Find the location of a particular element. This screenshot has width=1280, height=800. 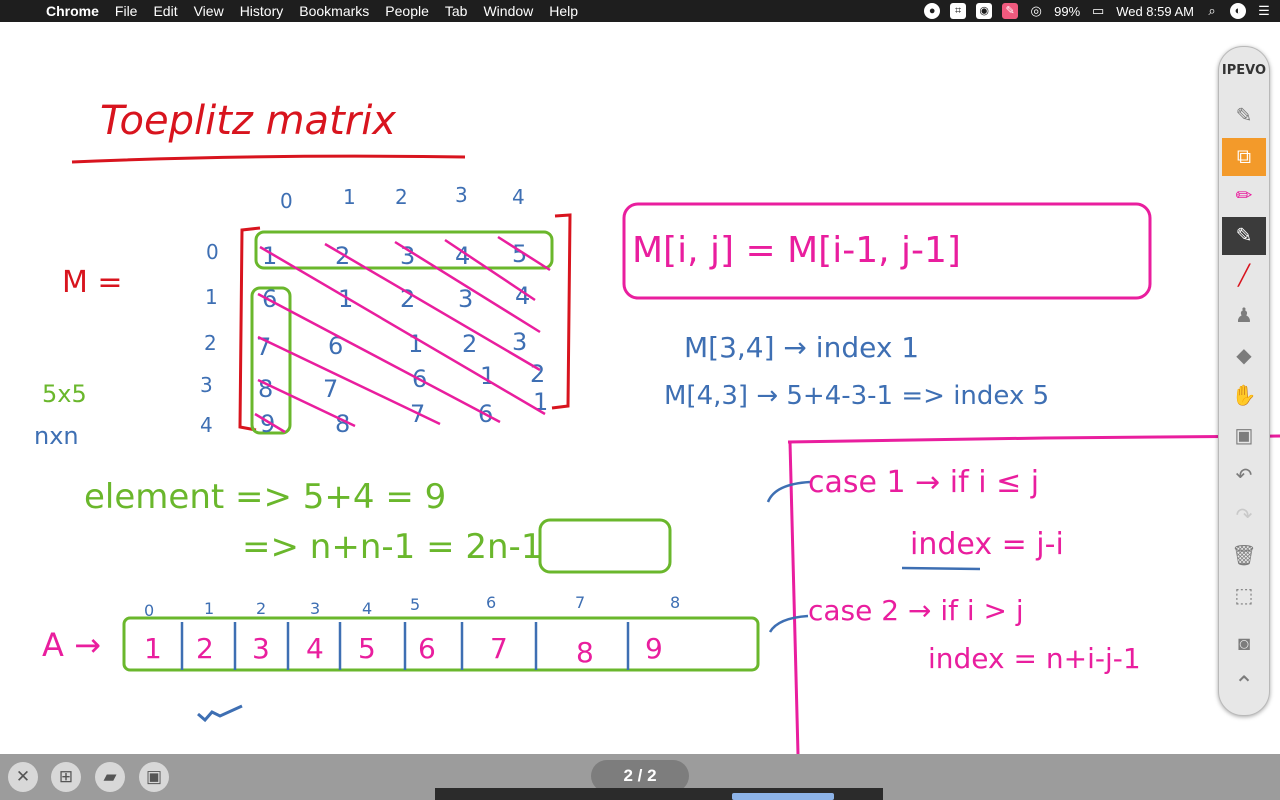

matrix-name: M = is located at coordinates (92, 282).